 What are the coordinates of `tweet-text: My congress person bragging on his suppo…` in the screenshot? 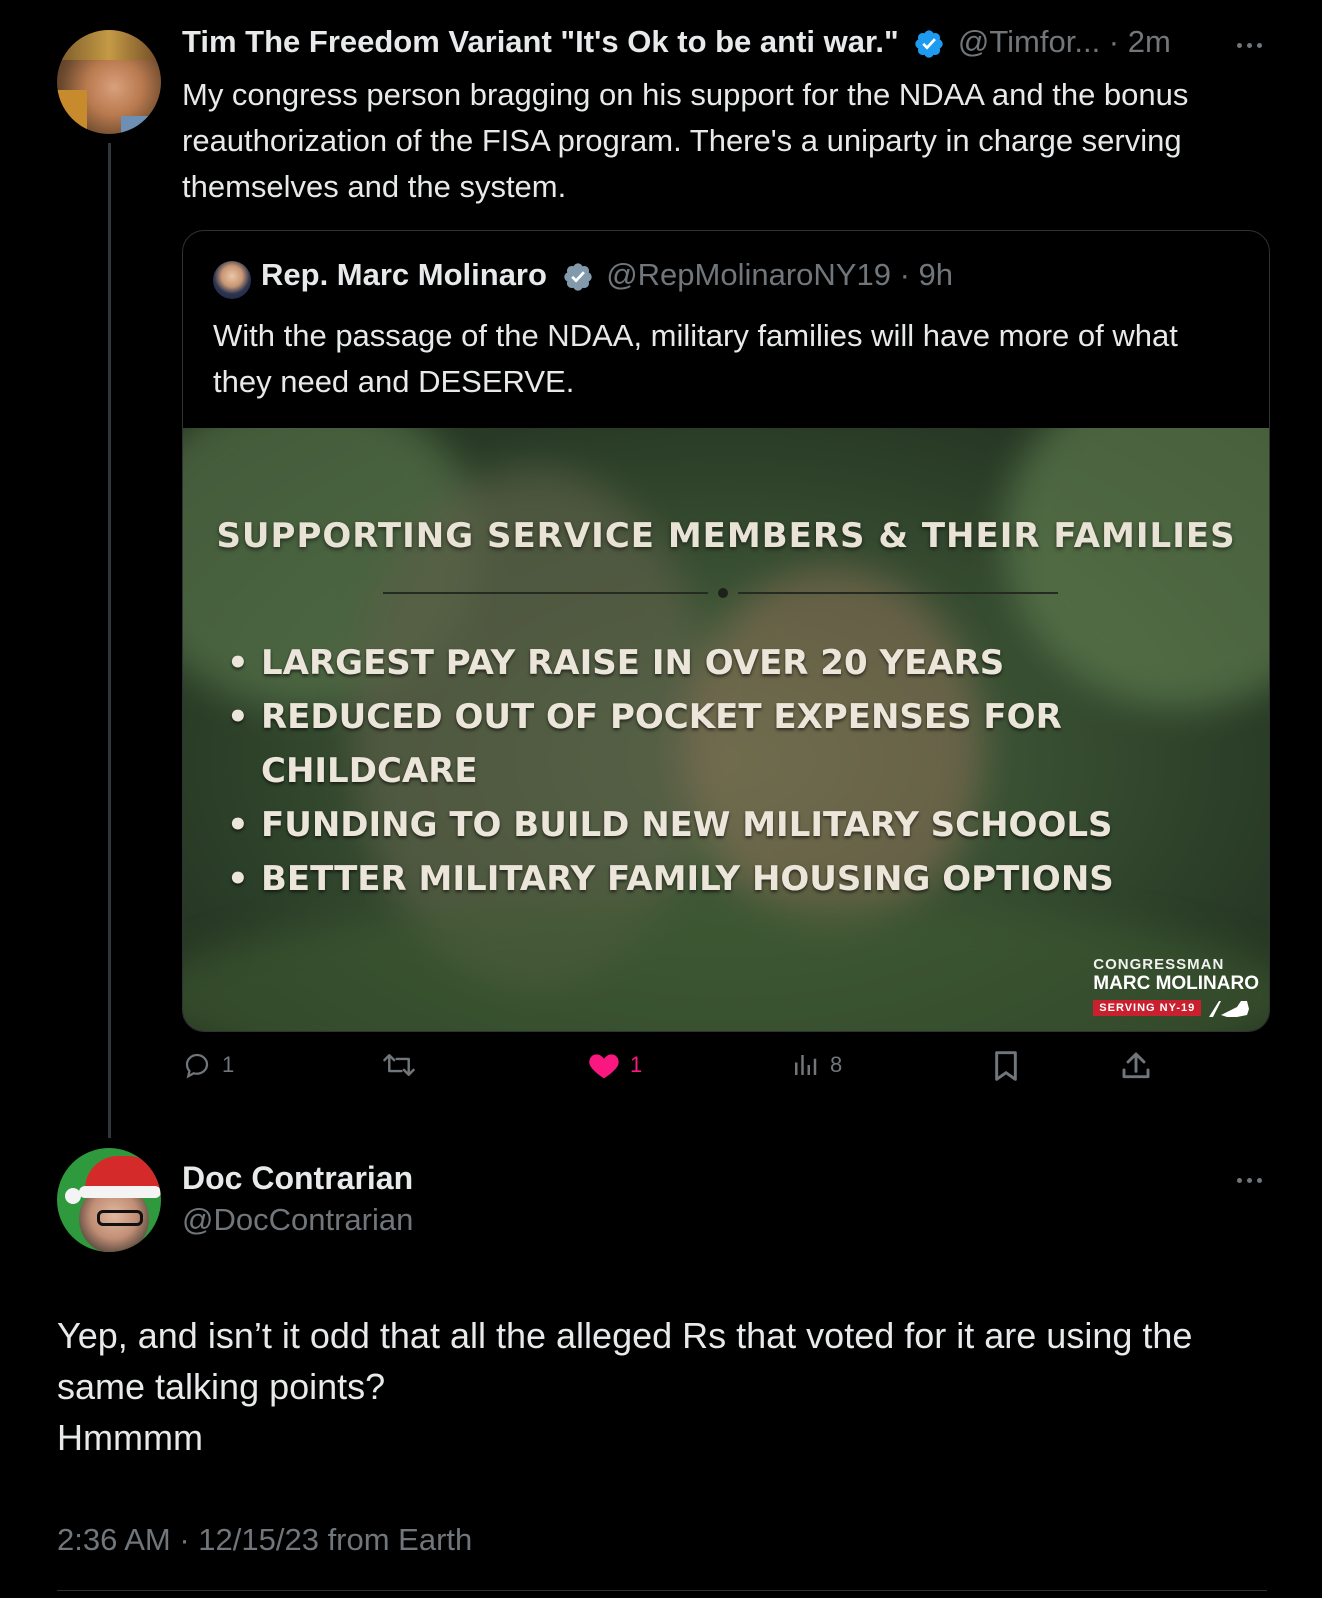 It's located at (685, 140).